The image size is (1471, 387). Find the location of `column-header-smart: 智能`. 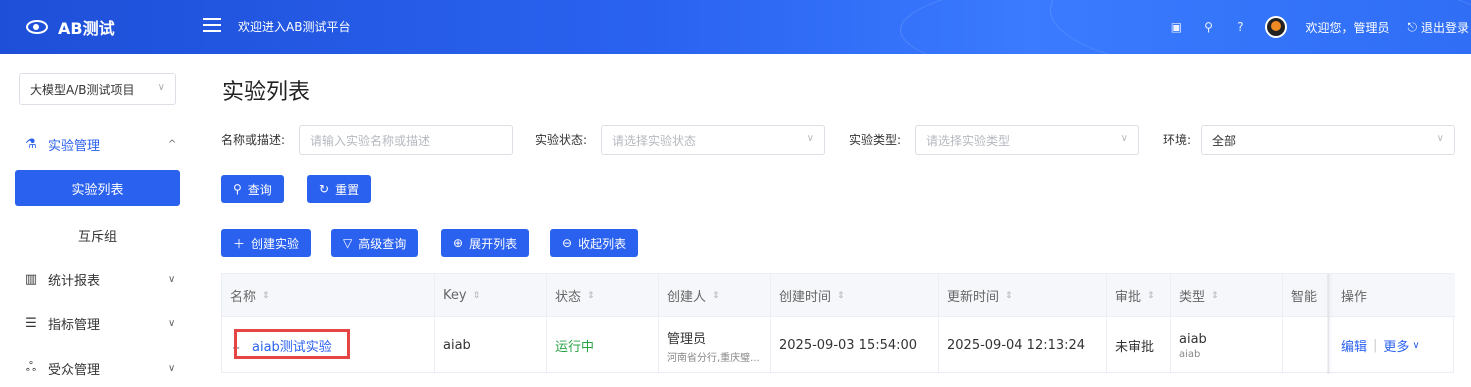

column-header-smart: 智能 is located at coordinates (1306, 295).